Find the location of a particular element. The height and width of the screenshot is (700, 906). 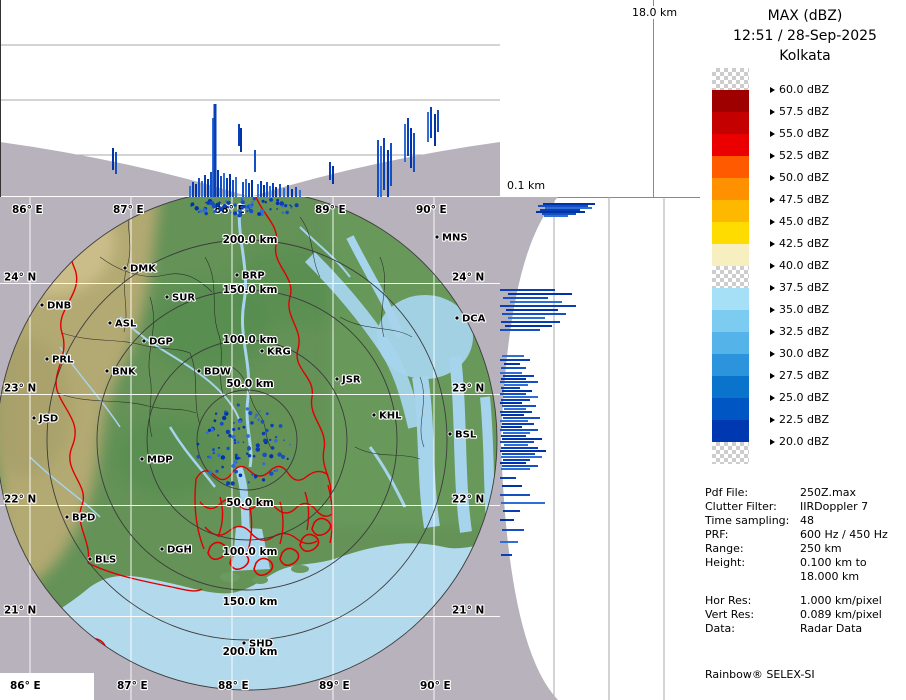

city-label: KHL is located at coordinates (390, 416).